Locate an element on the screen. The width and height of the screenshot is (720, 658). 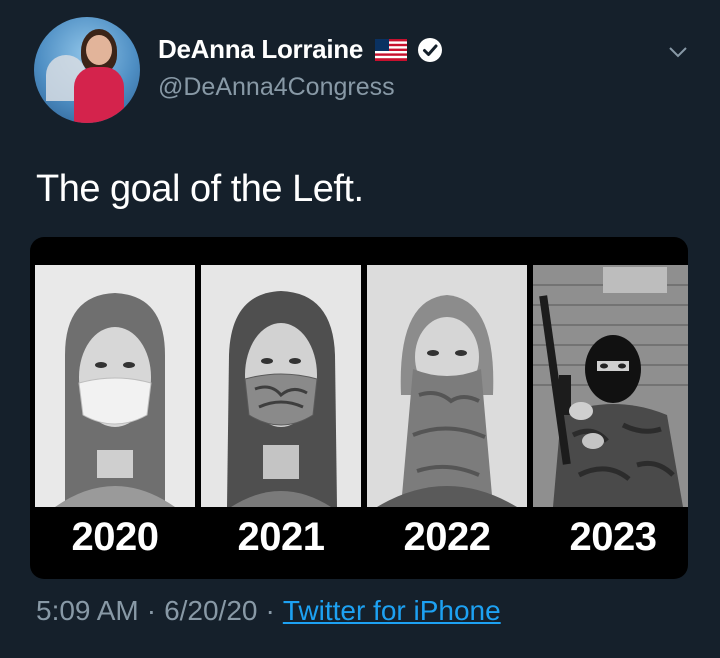
photo-panel-2023 is located at coordinates (610, 386).